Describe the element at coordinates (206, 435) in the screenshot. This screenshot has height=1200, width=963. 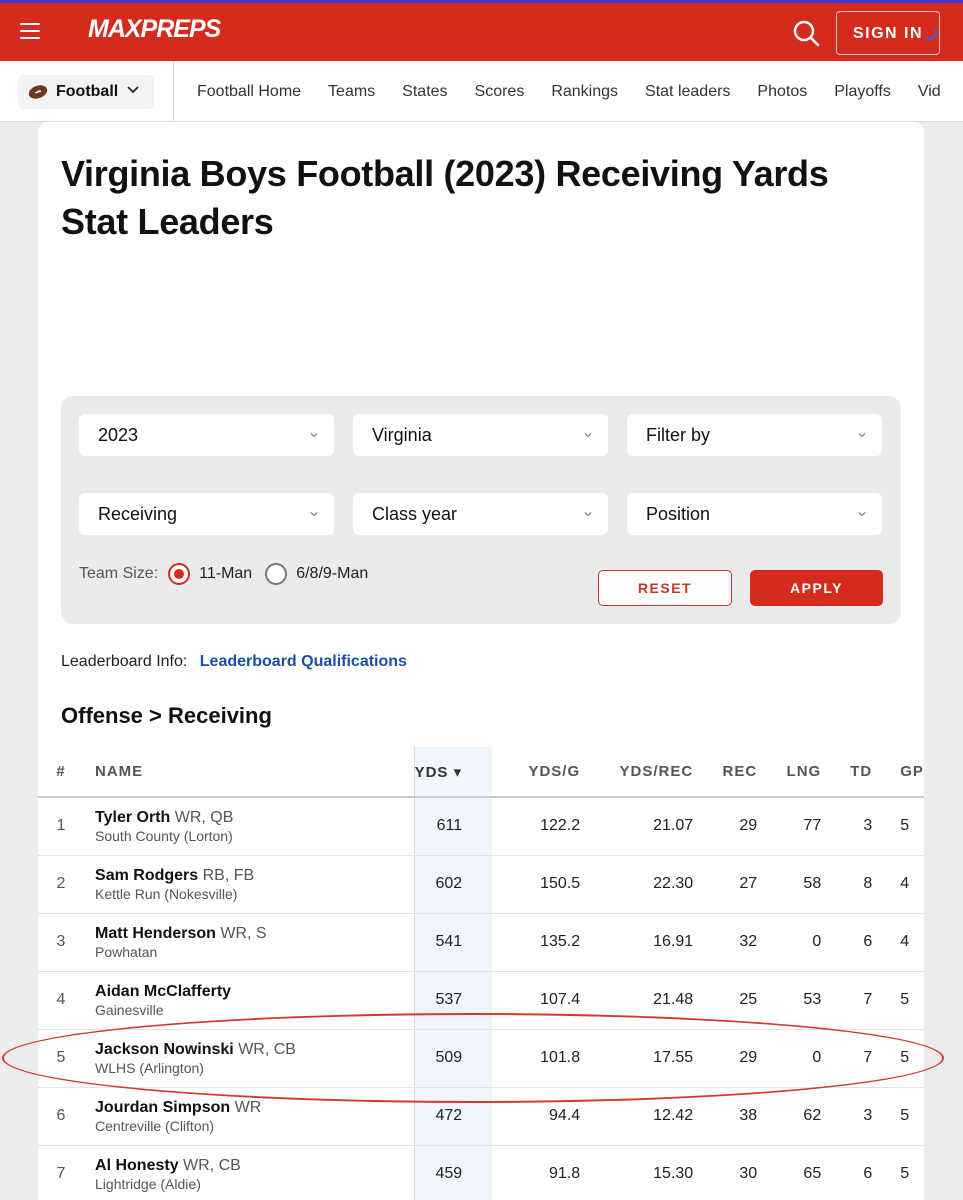
I see `year-select: 2023` at that location.